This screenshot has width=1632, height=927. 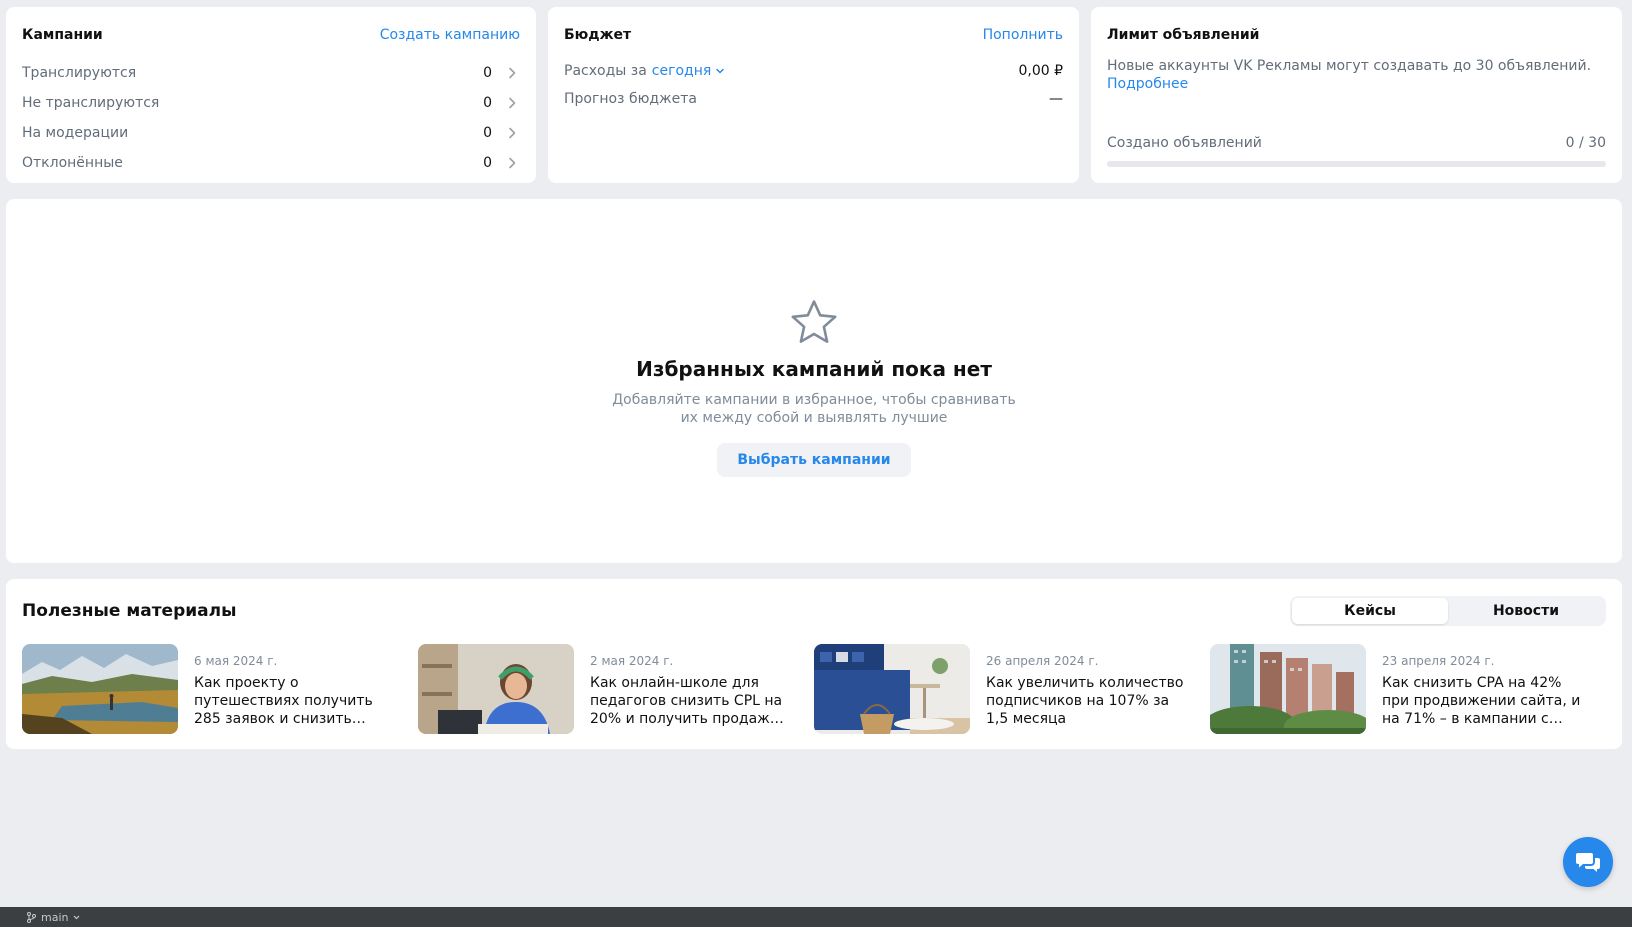 What do you see at coordinates (31, 917) in the screenshot?
I see `git-branch-icon` at bounding box center [31, 917].